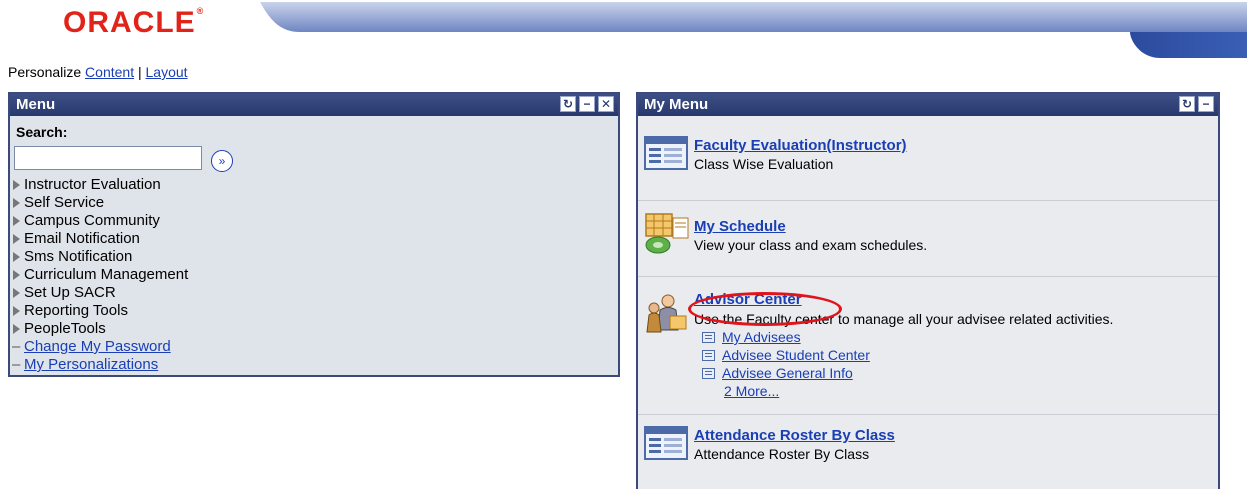  I want to click on menu-folder: Campus Community, so click(100, 221).